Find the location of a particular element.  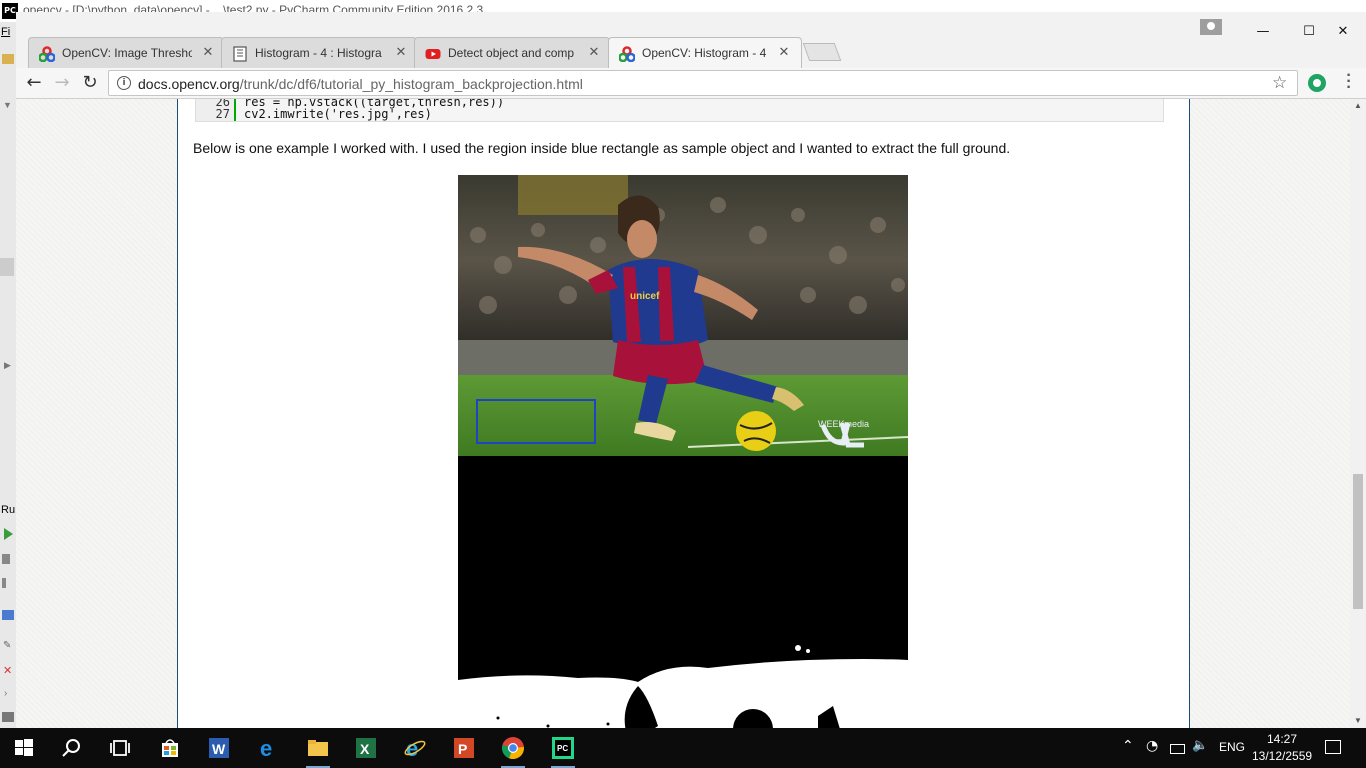

notifications-icon is located at coordinates (1333, 747).